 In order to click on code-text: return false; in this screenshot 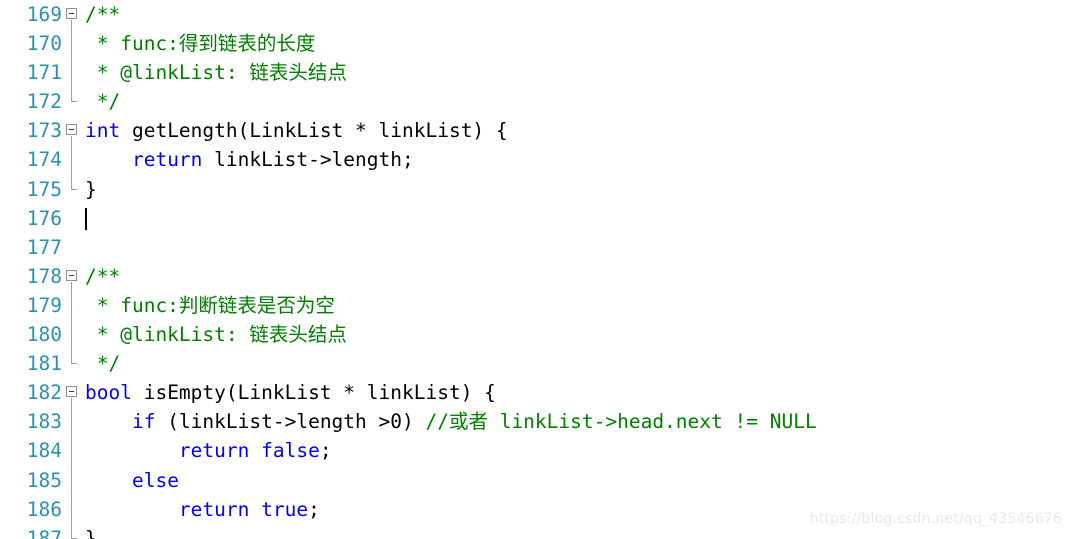, I will do `click(208, 450)`.